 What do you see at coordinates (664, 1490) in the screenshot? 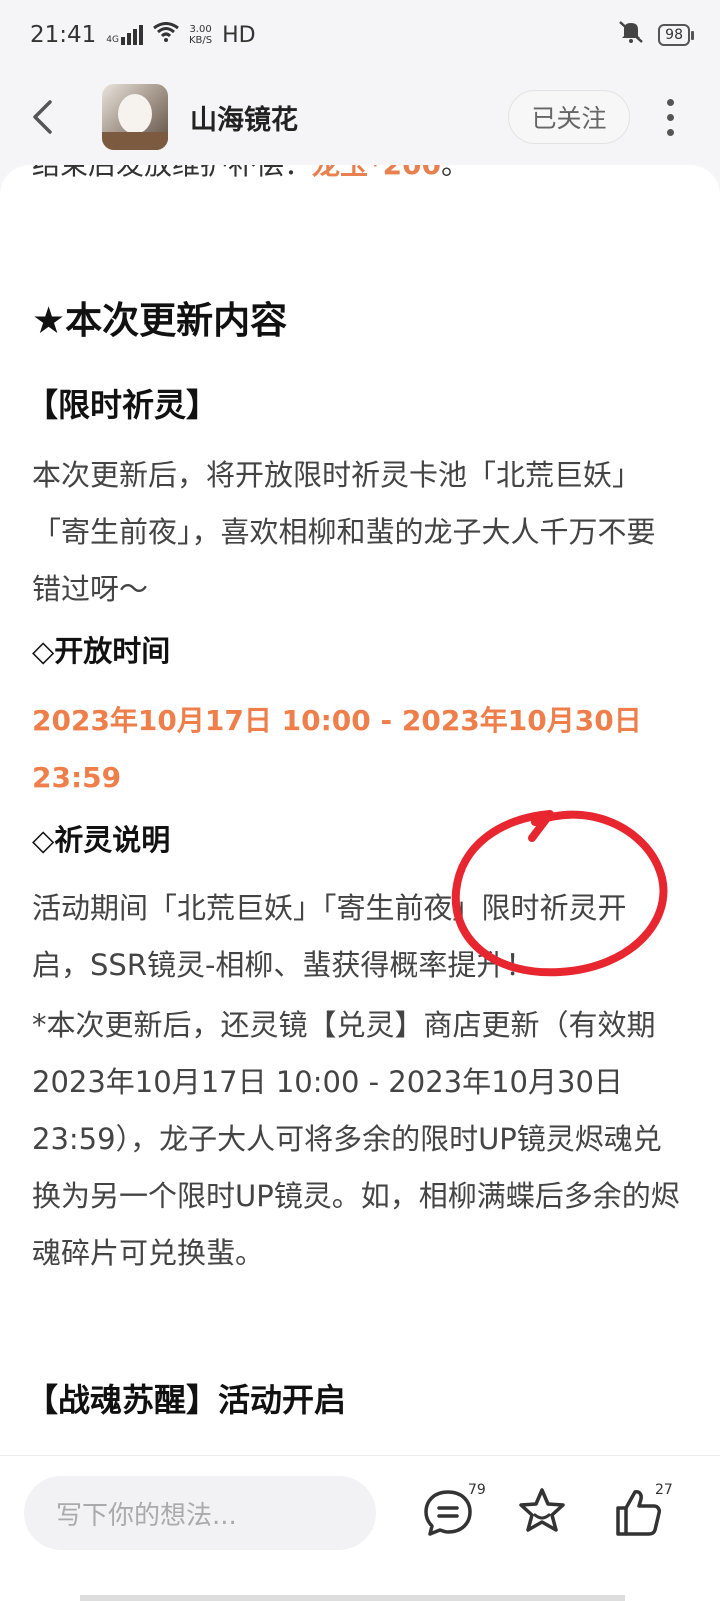
I see `like-count: 27` at bounding box center [664, 1490].